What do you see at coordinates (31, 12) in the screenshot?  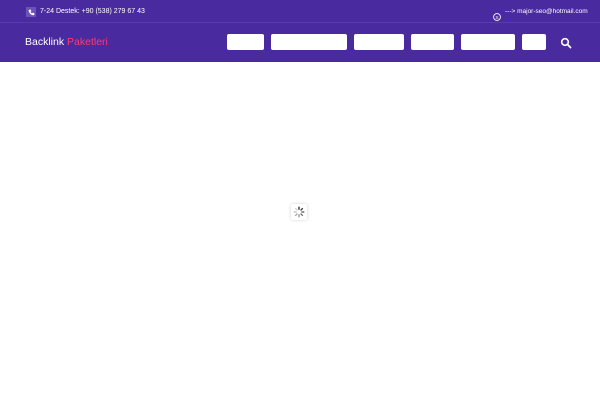 I see `phone-icon` at bounding box center [31, 12].